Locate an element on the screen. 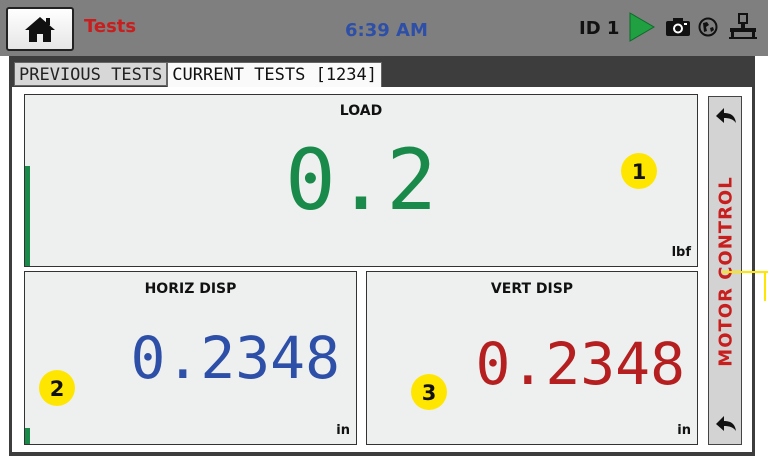 The width and height of the screenshot is (768, 467). horiz-disp-label: HORIZ DISP is located at coordinates (190, 289).